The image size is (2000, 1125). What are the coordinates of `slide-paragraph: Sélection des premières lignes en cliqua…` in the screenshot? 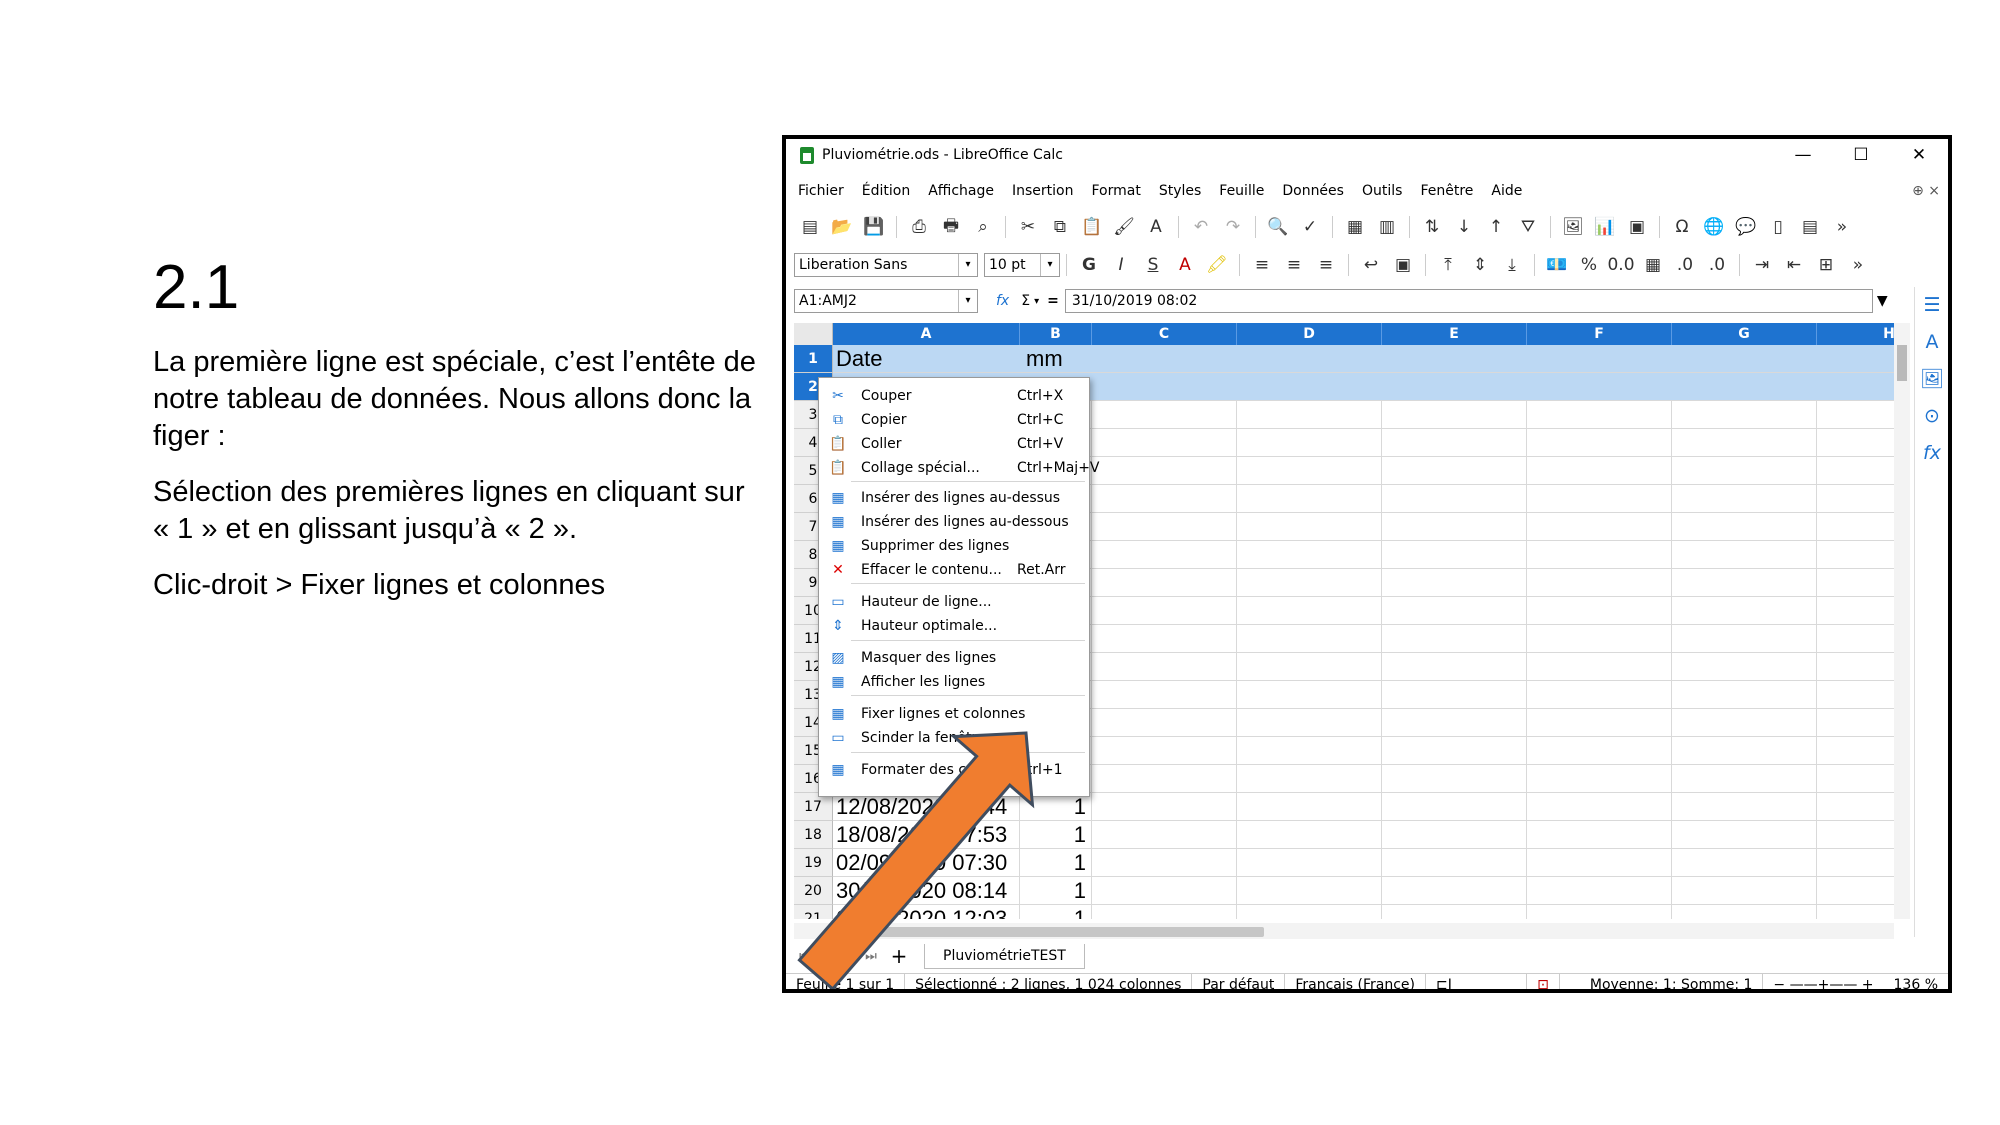 It's located at (449, 510).